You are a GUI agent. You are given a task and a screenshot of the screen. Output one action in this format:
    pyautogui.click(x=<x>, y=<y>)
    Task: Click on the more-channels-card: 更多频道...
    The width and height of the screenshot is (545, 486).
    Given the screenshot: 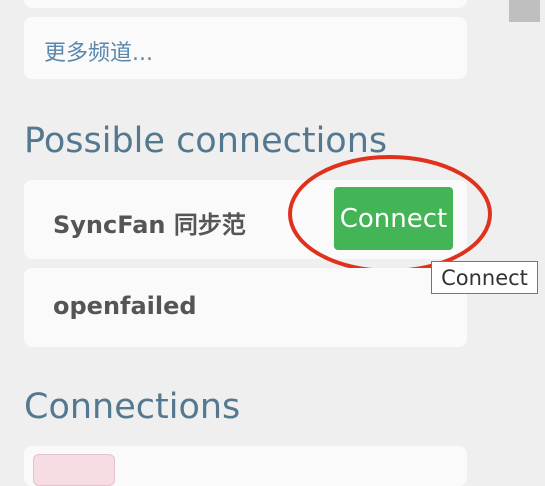 What is the action you would take?
    pyautogui.click(x=245, y=48)
    